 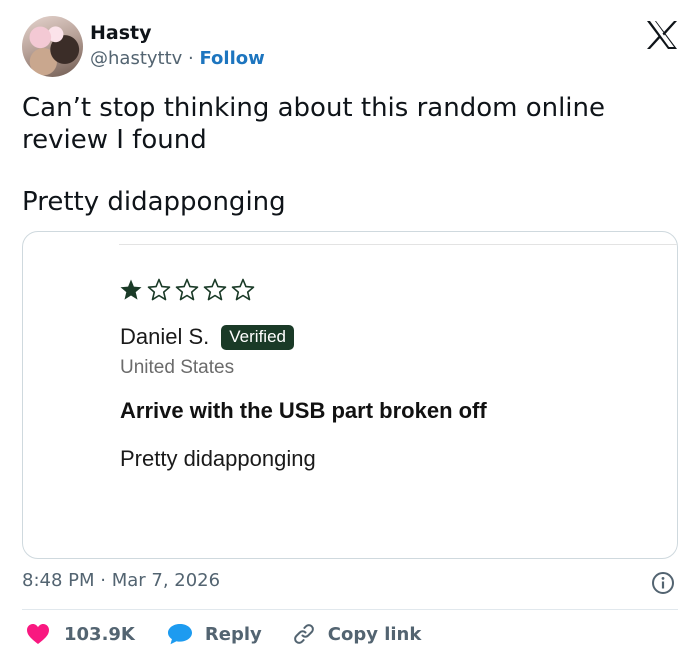 What do you see at coordinates (662, 35) in the screenshot?
I see `x-logo-icon` at bounding box center [662, 35].